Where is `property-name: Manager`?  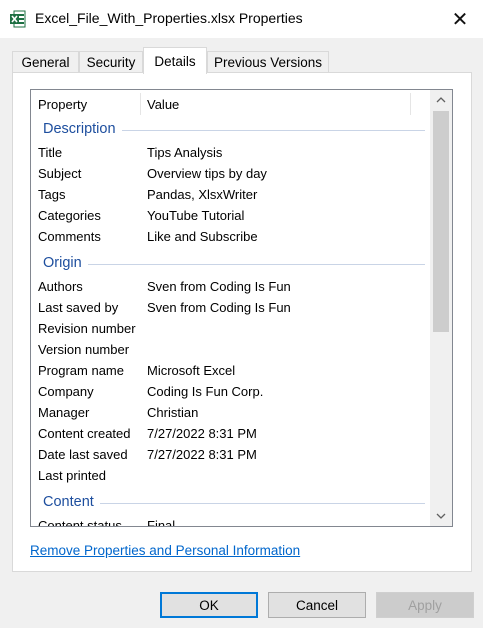
property-name: Manager is located at coordinates (64, 412).